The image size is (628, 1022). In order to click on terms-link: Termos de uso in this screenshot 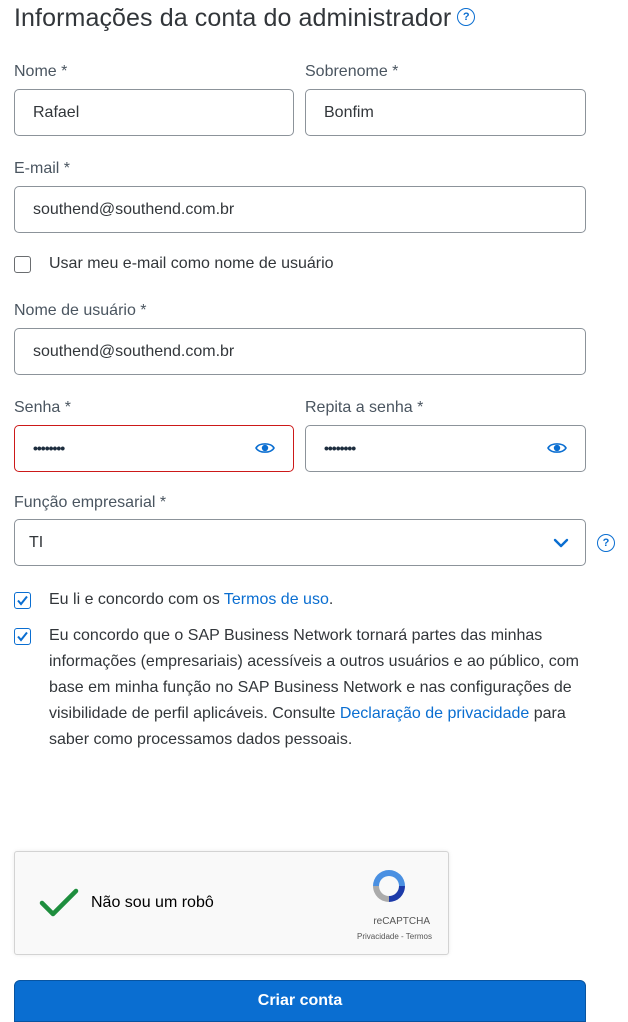, I will do `click(276, 599)`.